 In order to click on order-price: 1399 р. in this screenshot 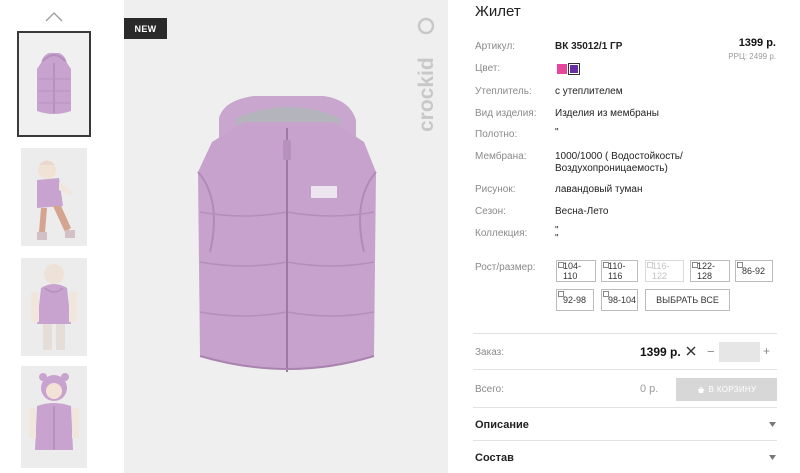, I will do `click(660, 352)`.